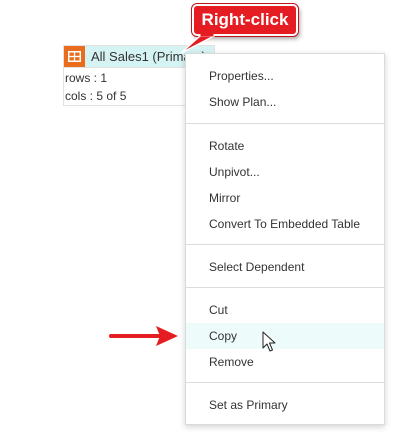  I want to click on menu-item-mirror: Mirror, so click(285, 198).